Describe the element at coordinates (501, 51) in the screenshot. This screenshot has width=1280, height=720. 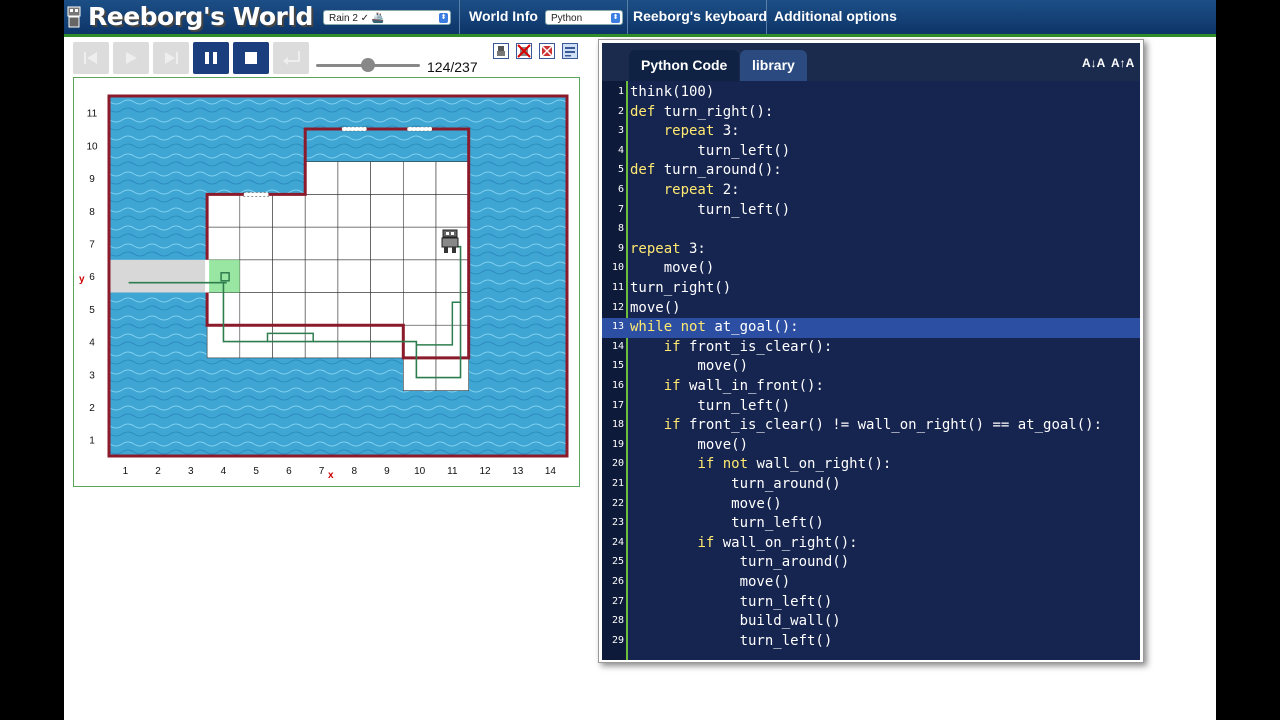
I see `robot-tool-icon` at that location.